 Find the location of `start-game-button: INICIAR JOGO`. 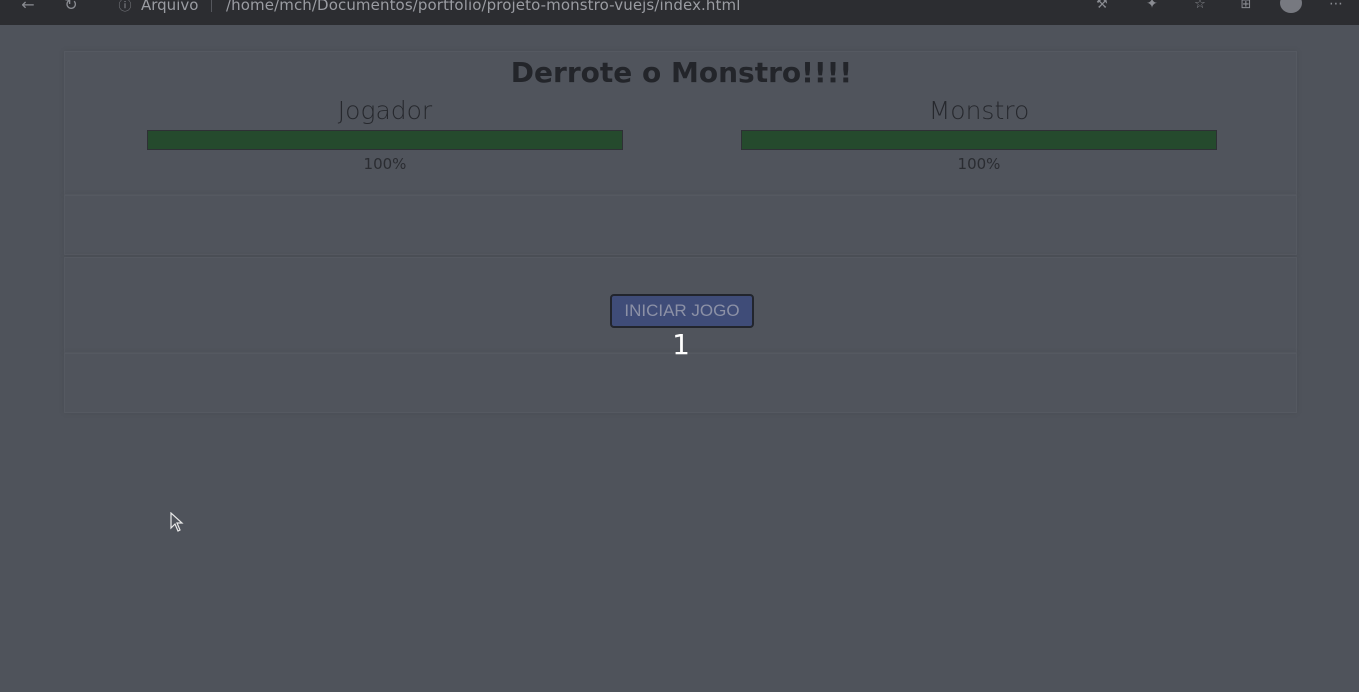

start-game-button: INICIAR JOGO is located at coordinates (682, 311).